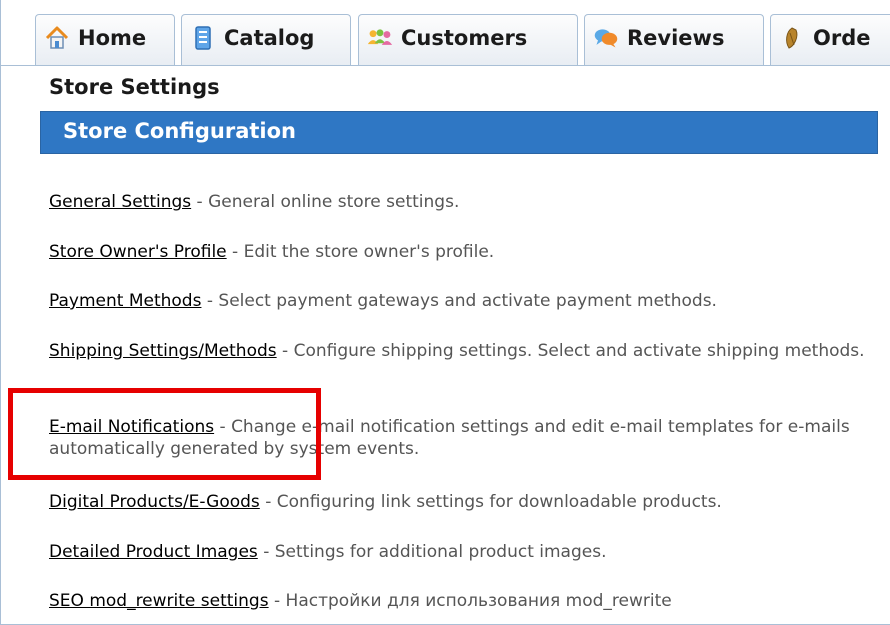 This screenshot has height=625, width=890. Describe the element at coordinates (120, 202) in the screenshot. I see `general-settings-link: General Settings` at that location.